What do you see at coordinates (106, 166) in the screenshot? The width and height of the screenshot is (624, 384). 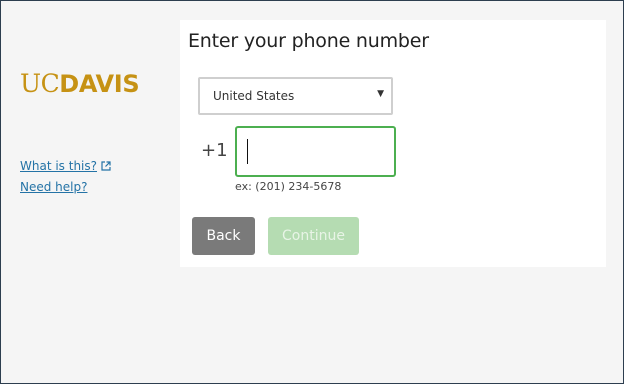 I see `external-link-icon` at bounding box center [106, 166].